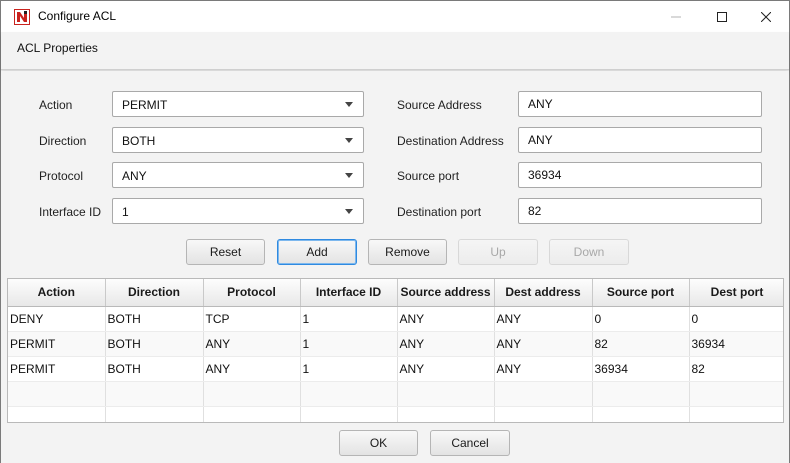  Describe the element at coordinates (349, 293) in the screenshot. I see `column-header-interface-id: Interface ID` at that location.